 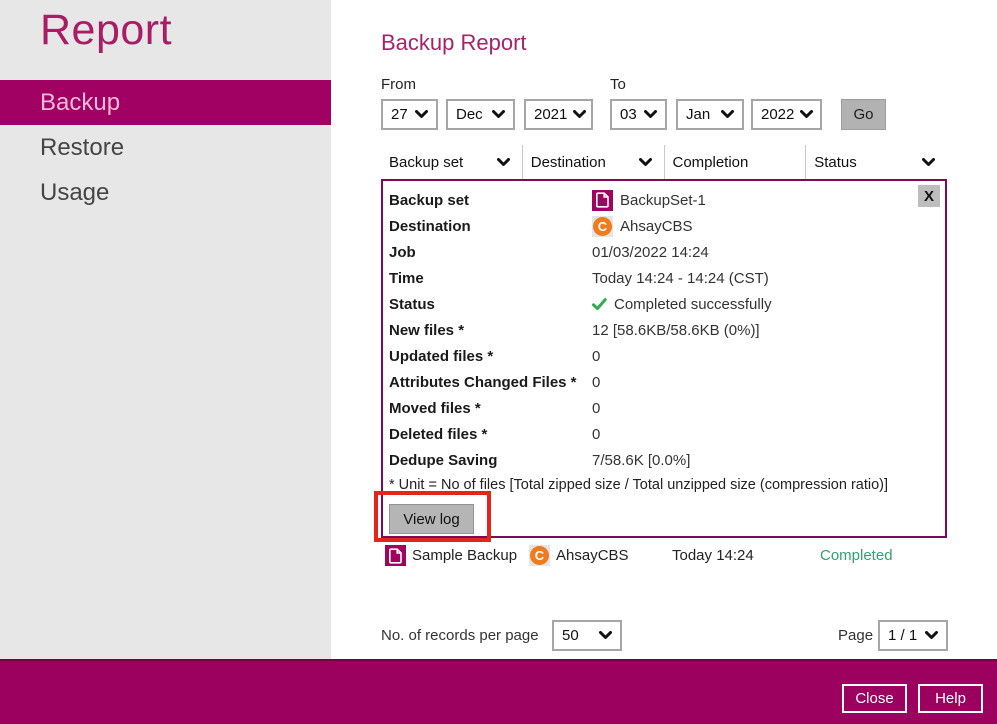 What do you see at coordinates (454, 42) in the screenshot?
I see `page-title: Backup Report` at bounding box center [454, 42].